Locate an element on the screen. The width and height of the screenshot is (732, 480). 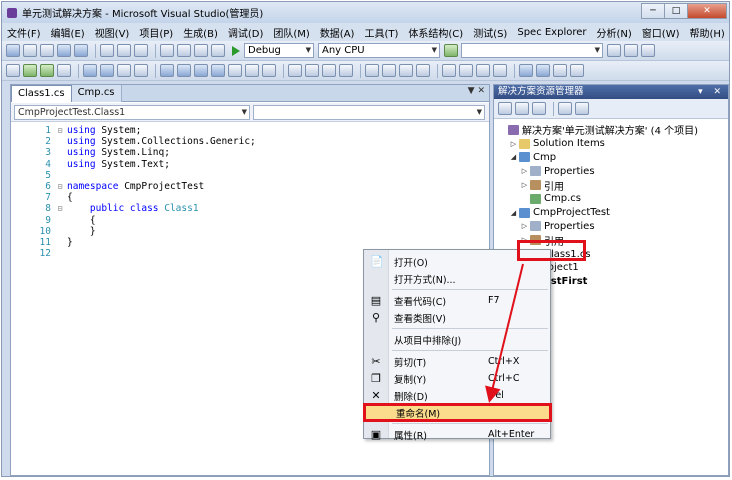
menu-item: 体系结构(C) is located at coordinates (435, 32).